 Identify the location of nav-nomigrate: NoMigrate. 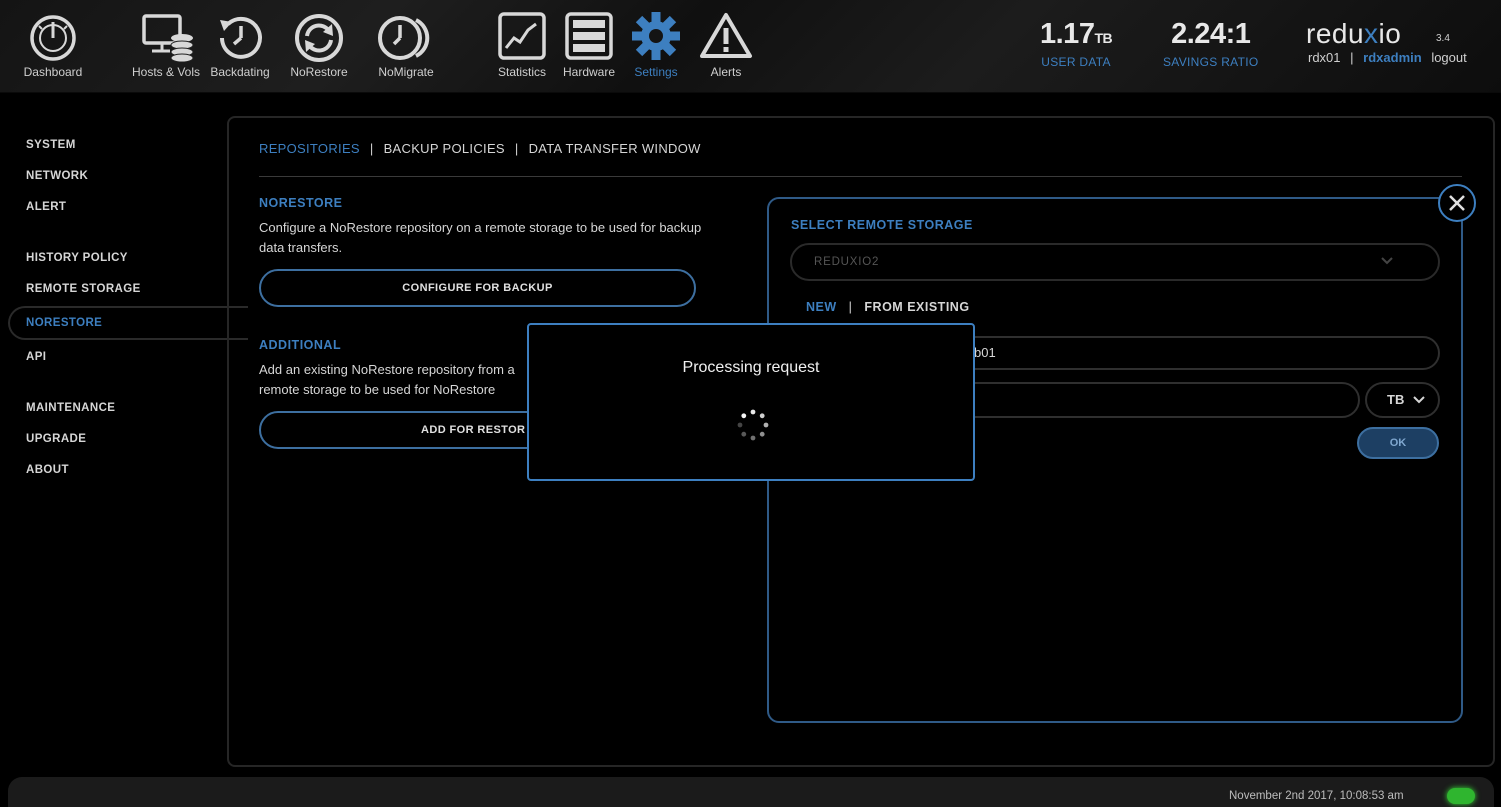
(406, 44).